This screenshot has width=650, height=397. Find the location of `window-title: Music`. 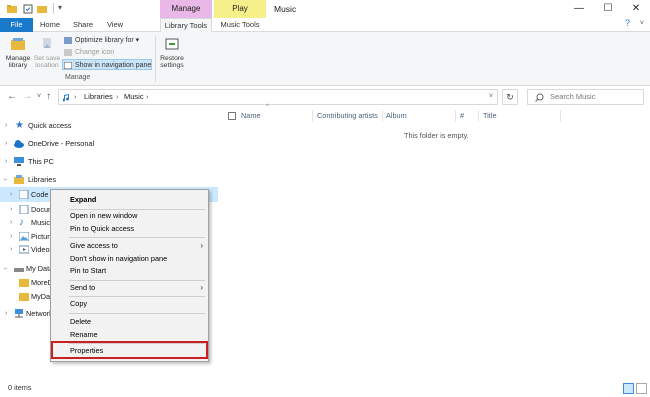

window-title: Music is located at coordinates (285, 9).